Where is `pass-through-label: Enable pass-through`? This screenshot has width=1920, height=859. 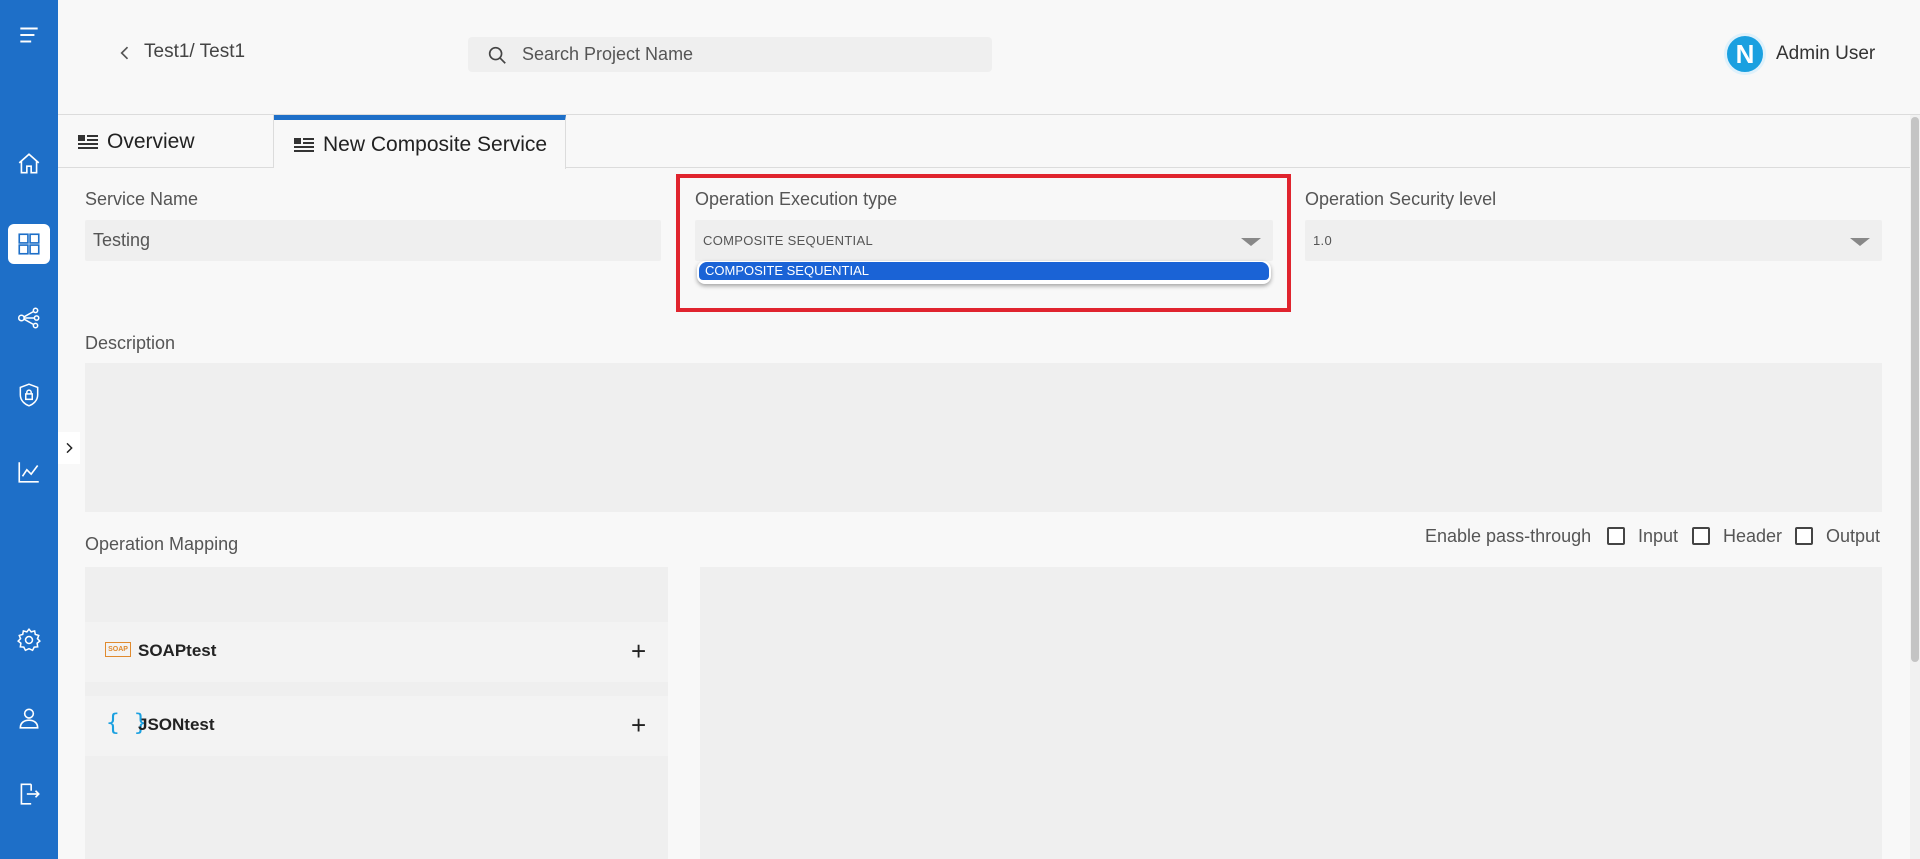 pass-through-label: Enable pass-through is located at coordinates (1508, 536).